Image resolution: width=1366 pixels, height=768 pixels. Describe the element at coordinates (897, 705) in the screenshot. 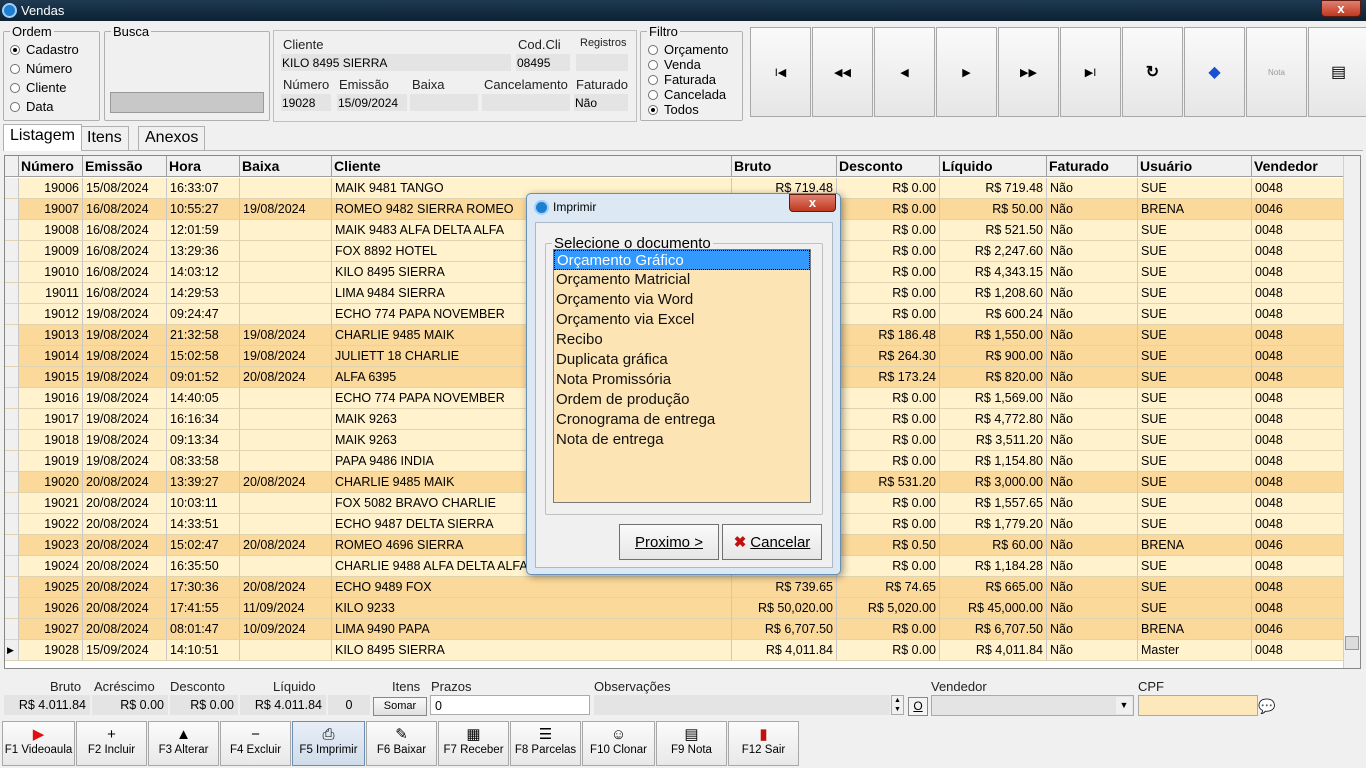

I see `obs-spinner: ▲ ▼` at that location.